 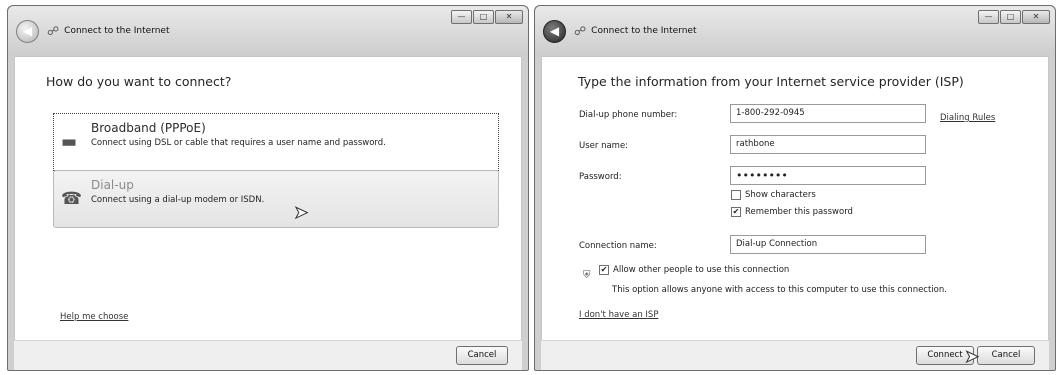 What do you see at coordinates (828, 175) in the screenshot?
I see `password-field: ••••••••` at bounding box center [828, 175].